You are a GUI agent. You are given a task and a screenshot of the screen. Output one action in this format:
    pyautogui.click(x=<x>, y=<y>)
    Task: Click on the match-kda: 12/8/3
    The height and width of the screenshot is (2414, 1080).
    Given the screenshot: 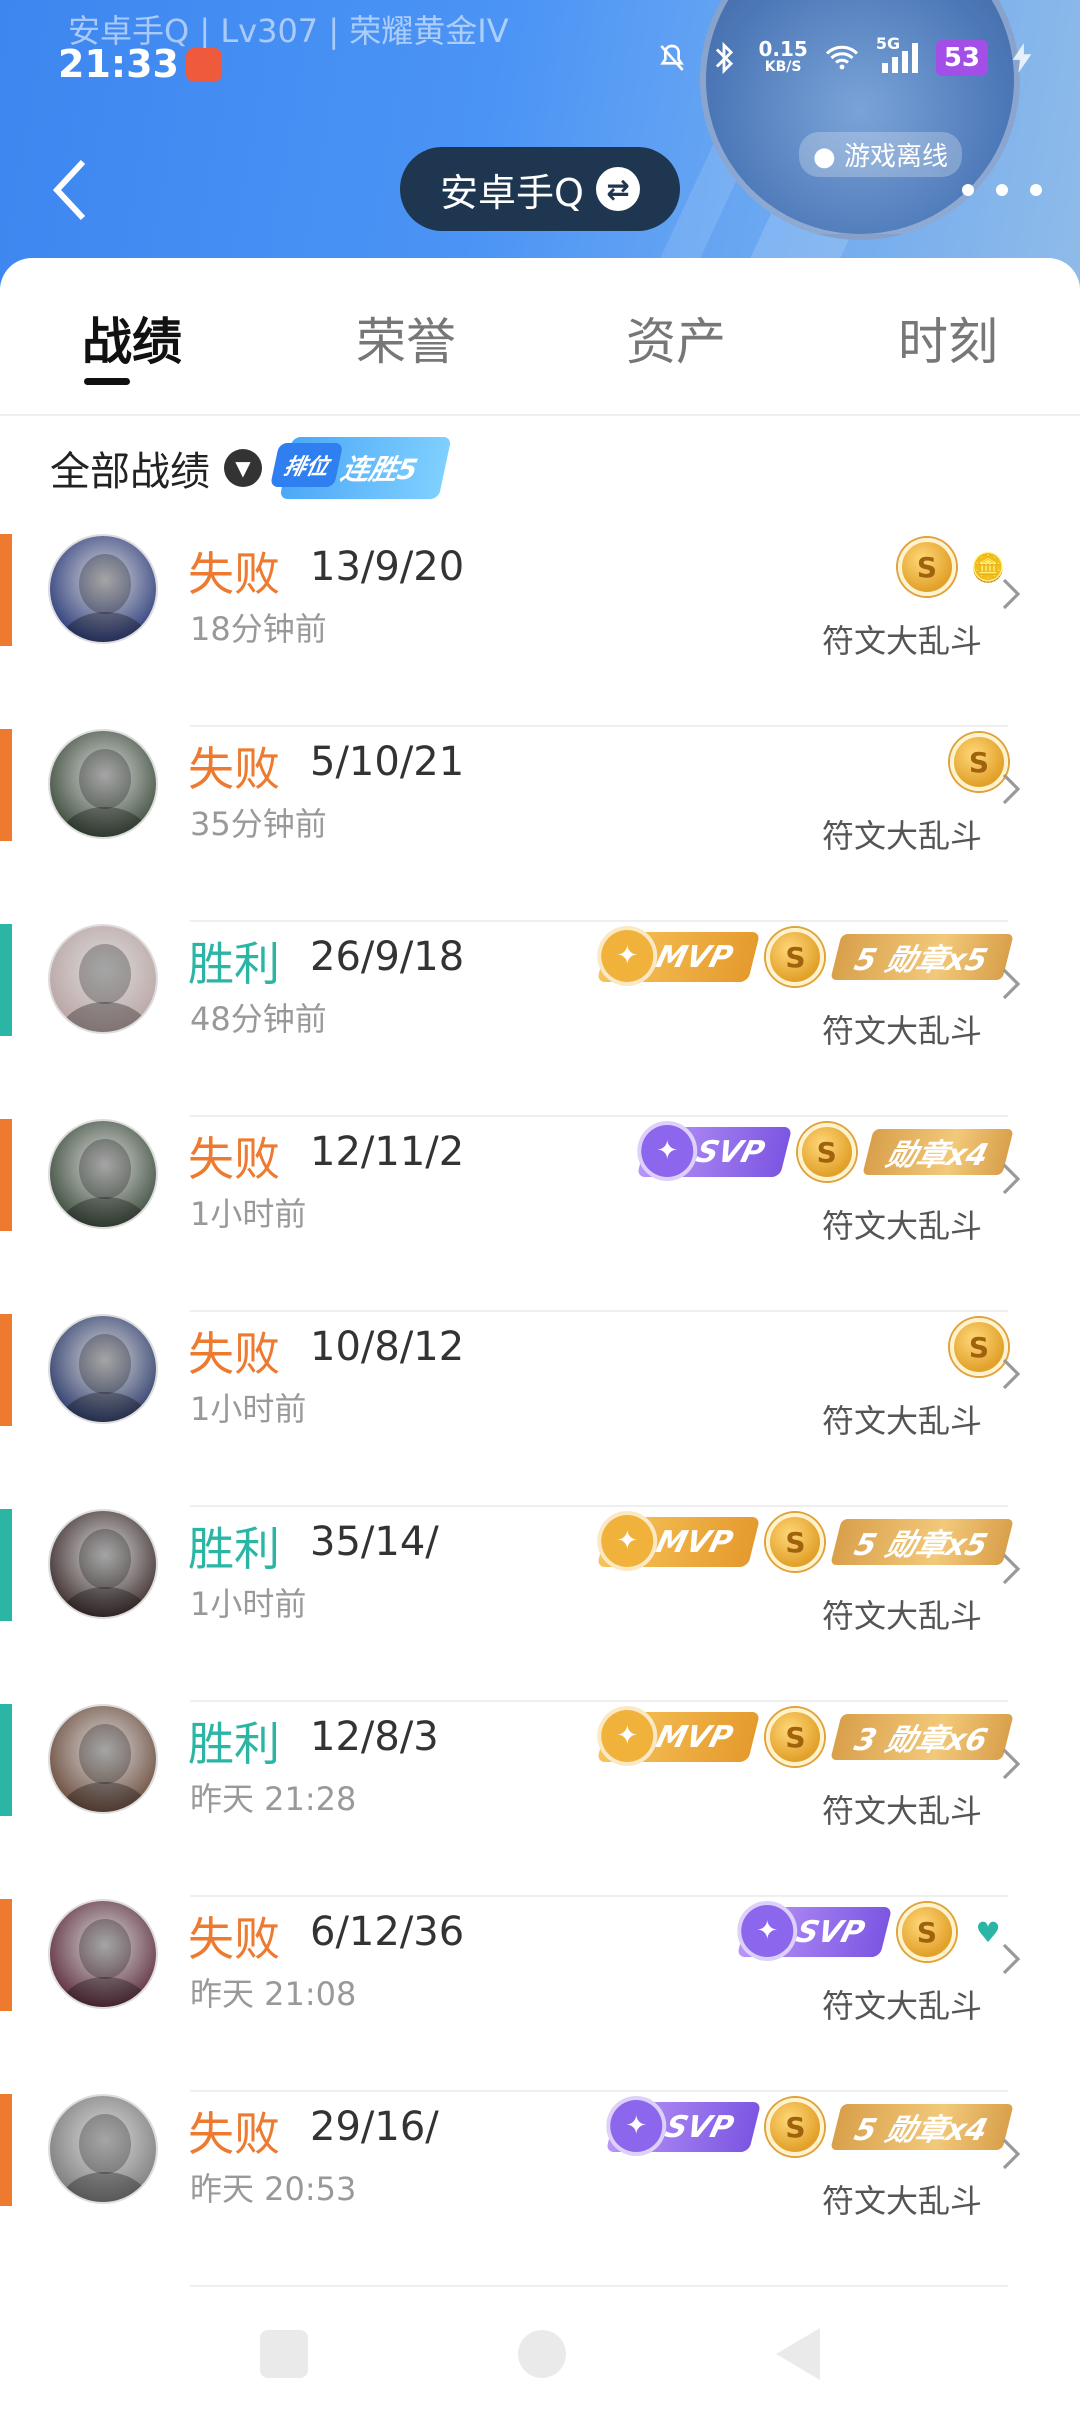 What is the action you would take?
    pyautogui.click(x=374, y=1737)
    